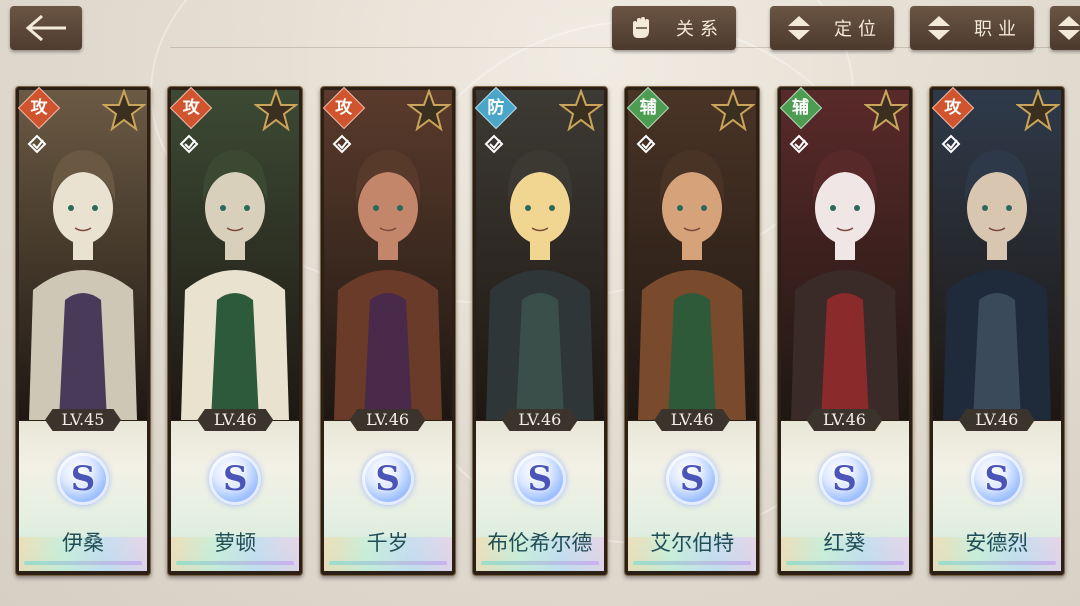  I want to click on character-card: 攻 LV.45 S 伊桑, so click(83, 331).